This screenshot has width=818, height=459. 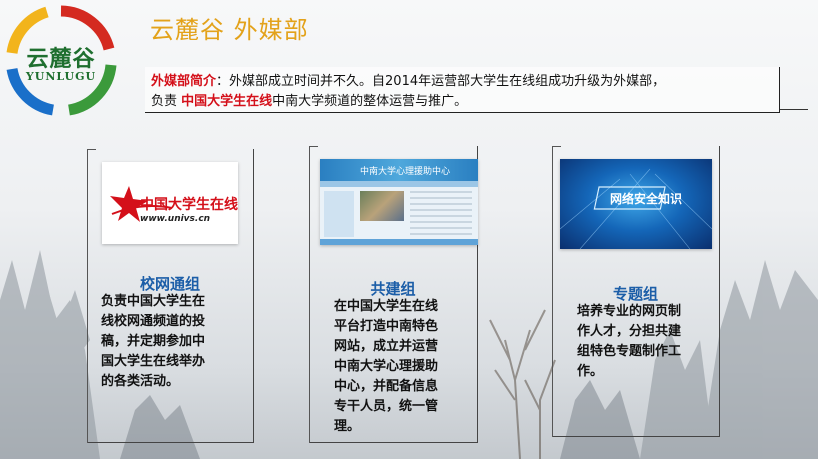 I want to click on card-line: 理。, so click(x=347, y=426).